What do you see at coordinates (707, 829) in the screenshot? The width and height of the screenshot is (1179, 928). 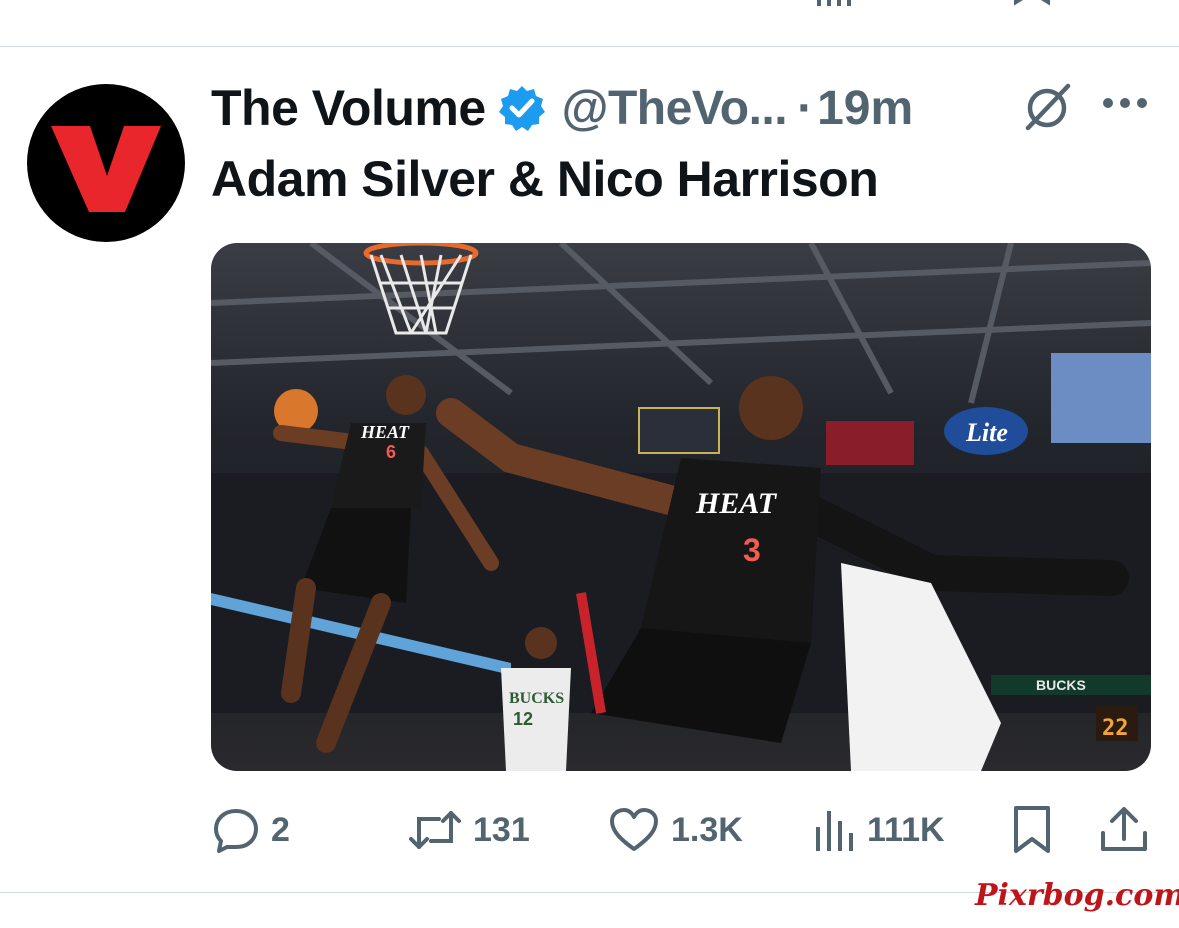 I see `like-count: 1.3K` at bounding box center [707, 829].